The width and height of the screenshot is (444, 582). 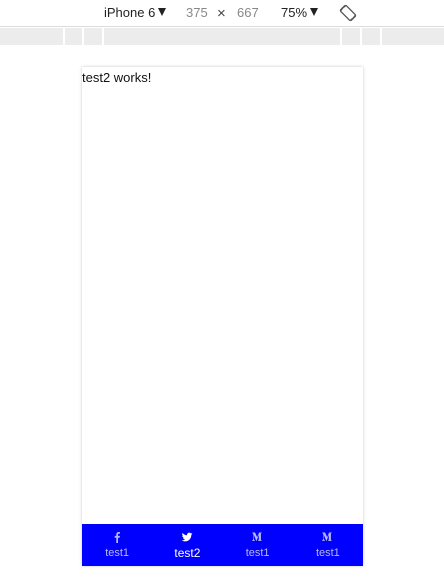 What do you see at coordinates (197, 13) in the screenshot?
I see `viewport-width-field: 375` at bounding box center [197, 13].